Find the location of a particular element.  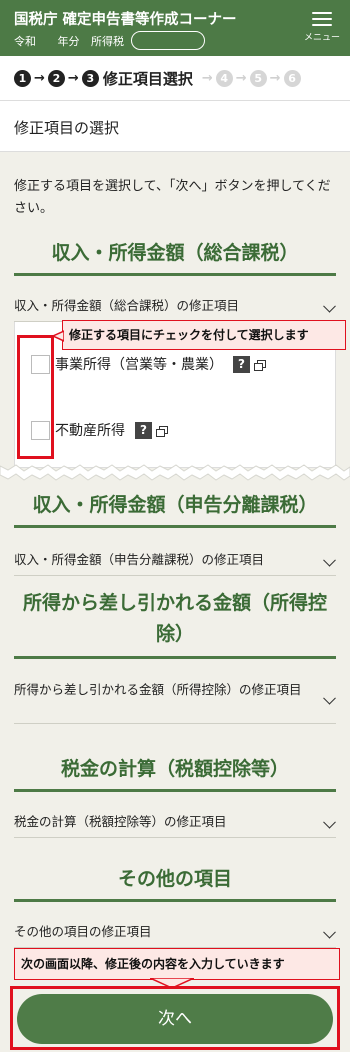

page-title: 修正項目の選択 is located at coordinates (175, 126).